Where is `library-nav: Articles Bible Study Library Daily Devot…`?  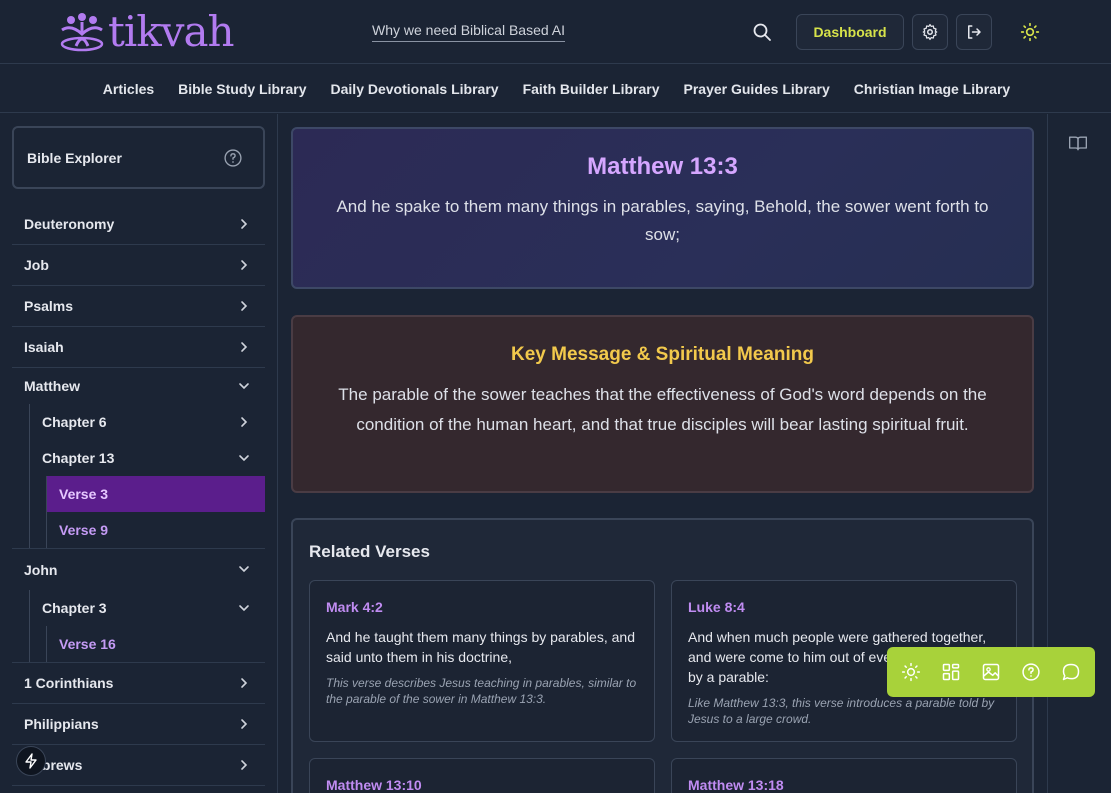 library-nav: Articles Bible Study Library Daily Devot… is located at coordinates (555, 89).